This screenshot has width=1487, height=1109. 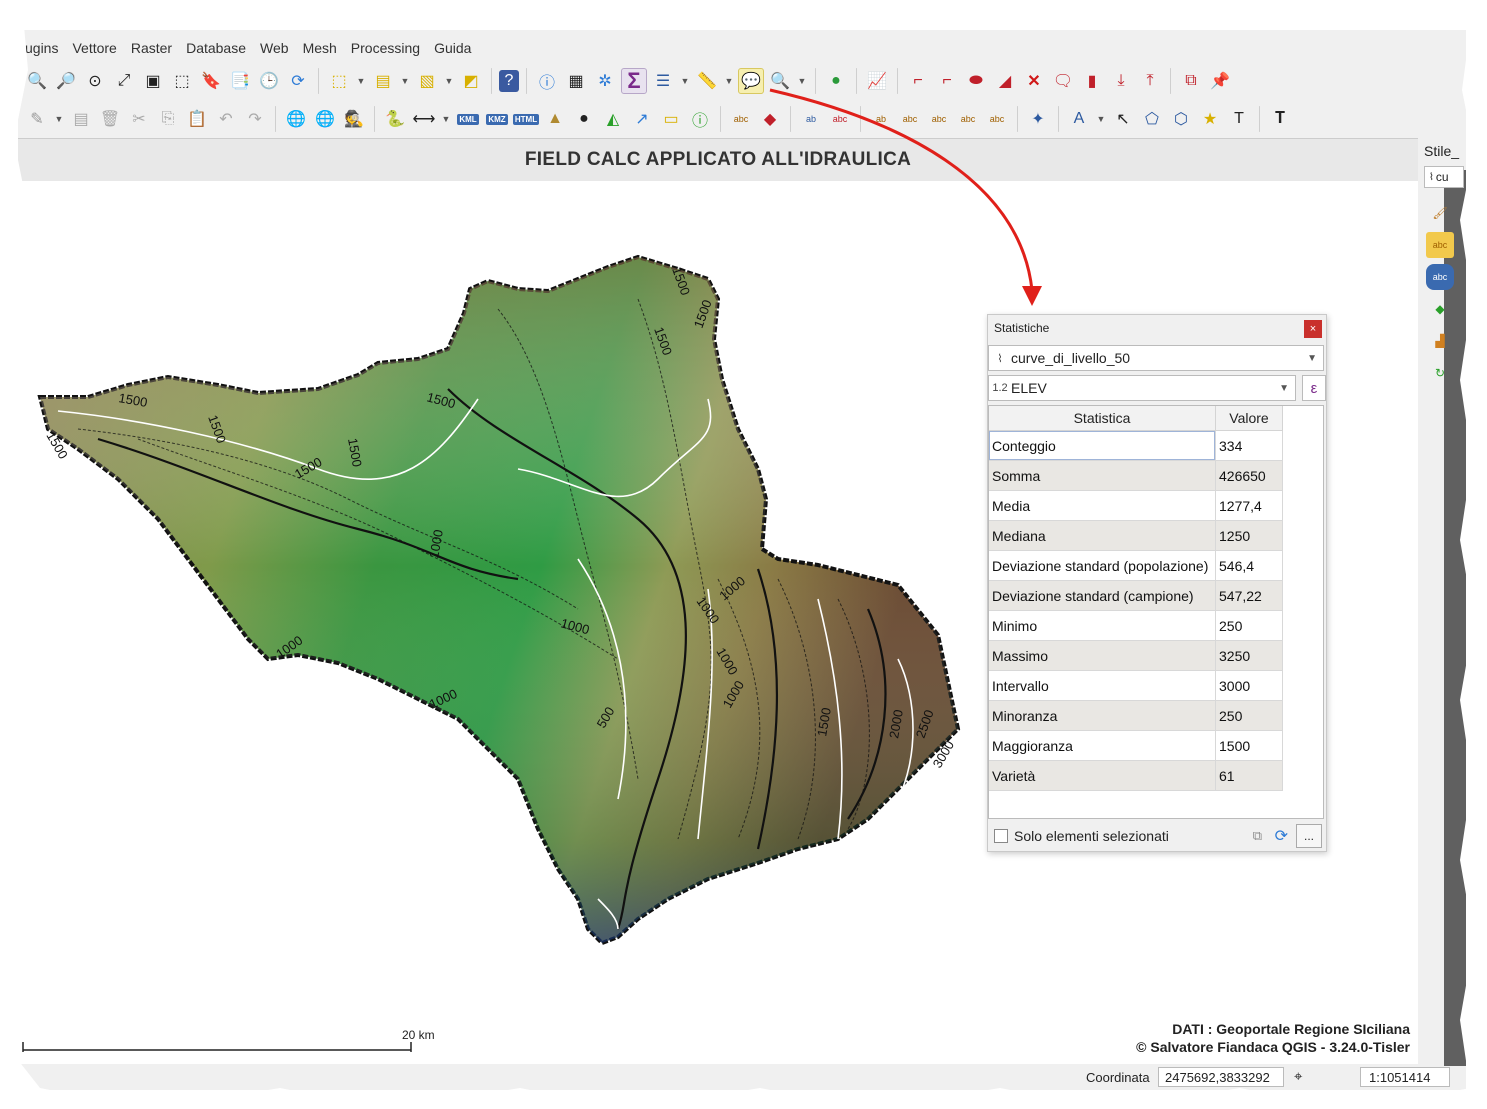 I want to click on paintbrush-icon: 🖌, so click(x=1440, y=213).